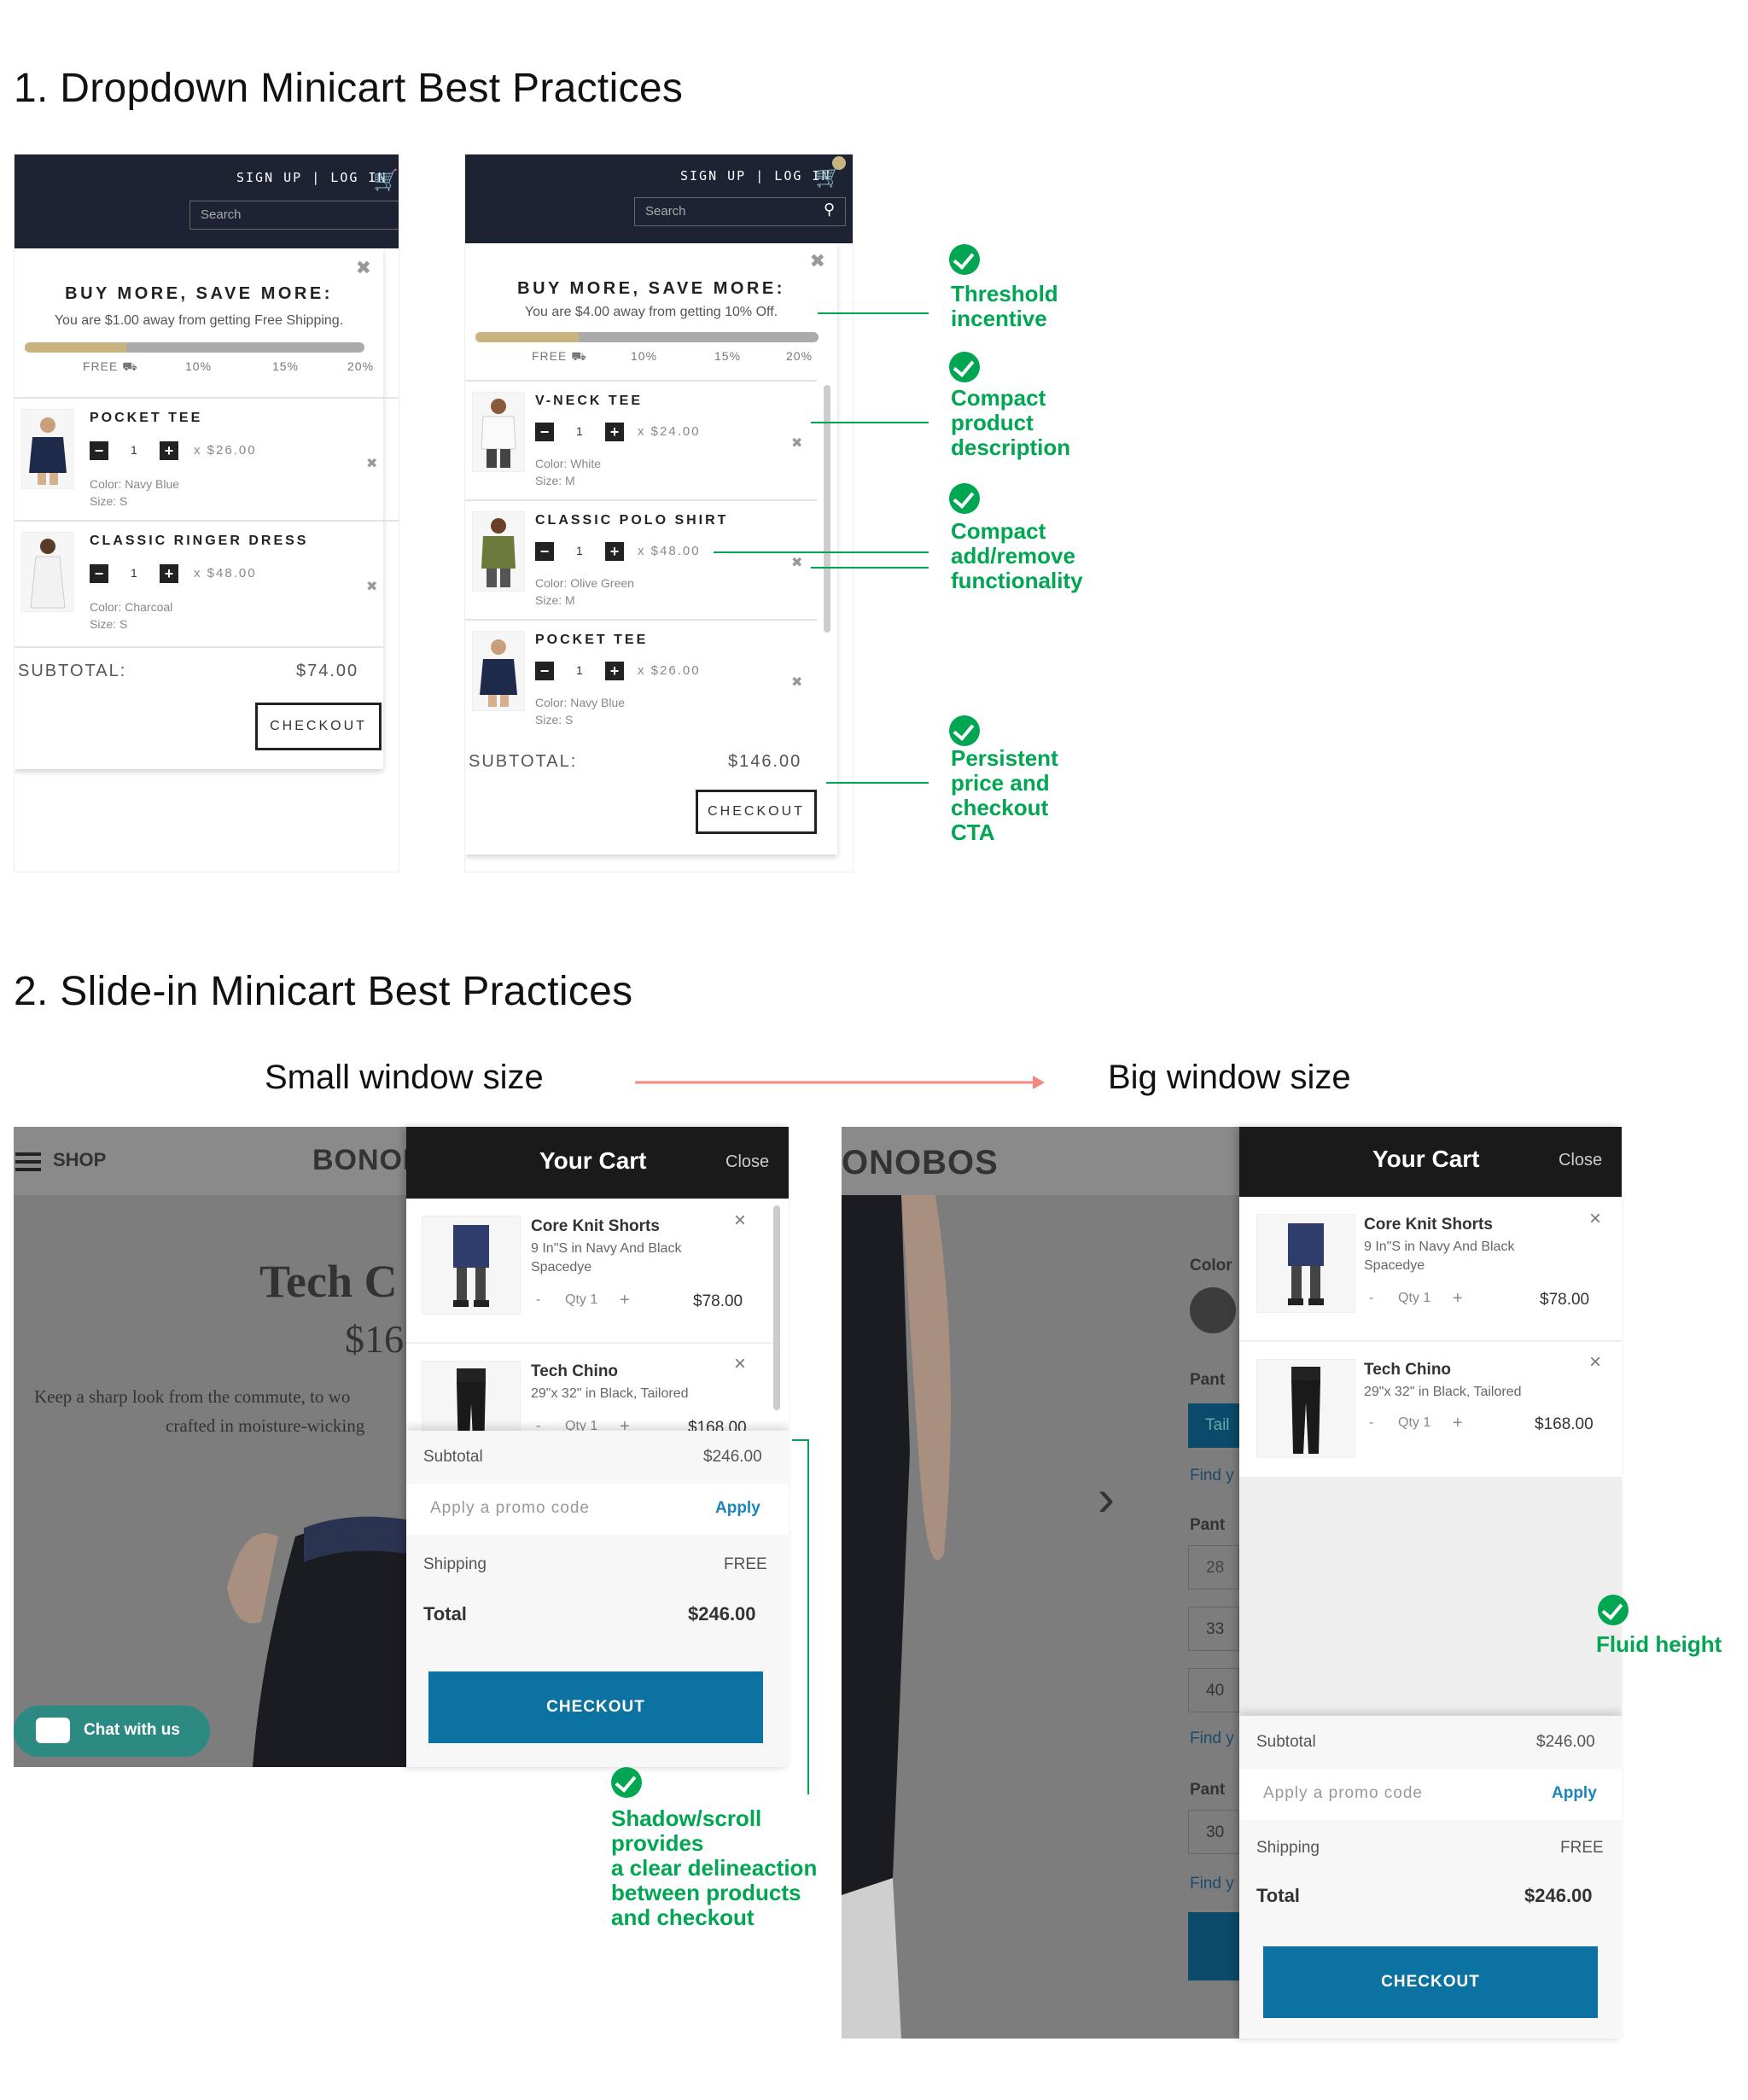 The height and width of the screenshot is (2100, 1748). I want to click on size-option: 40, so click(1213, 1690).